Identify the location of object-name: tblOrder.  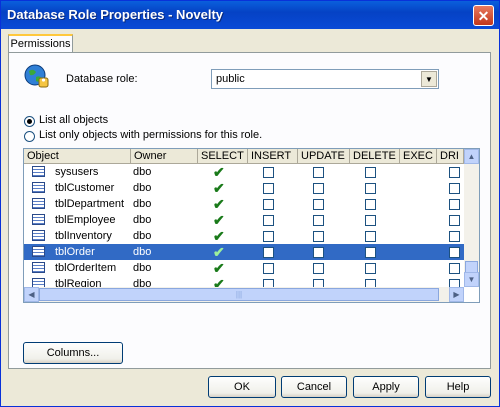
(75, 252).